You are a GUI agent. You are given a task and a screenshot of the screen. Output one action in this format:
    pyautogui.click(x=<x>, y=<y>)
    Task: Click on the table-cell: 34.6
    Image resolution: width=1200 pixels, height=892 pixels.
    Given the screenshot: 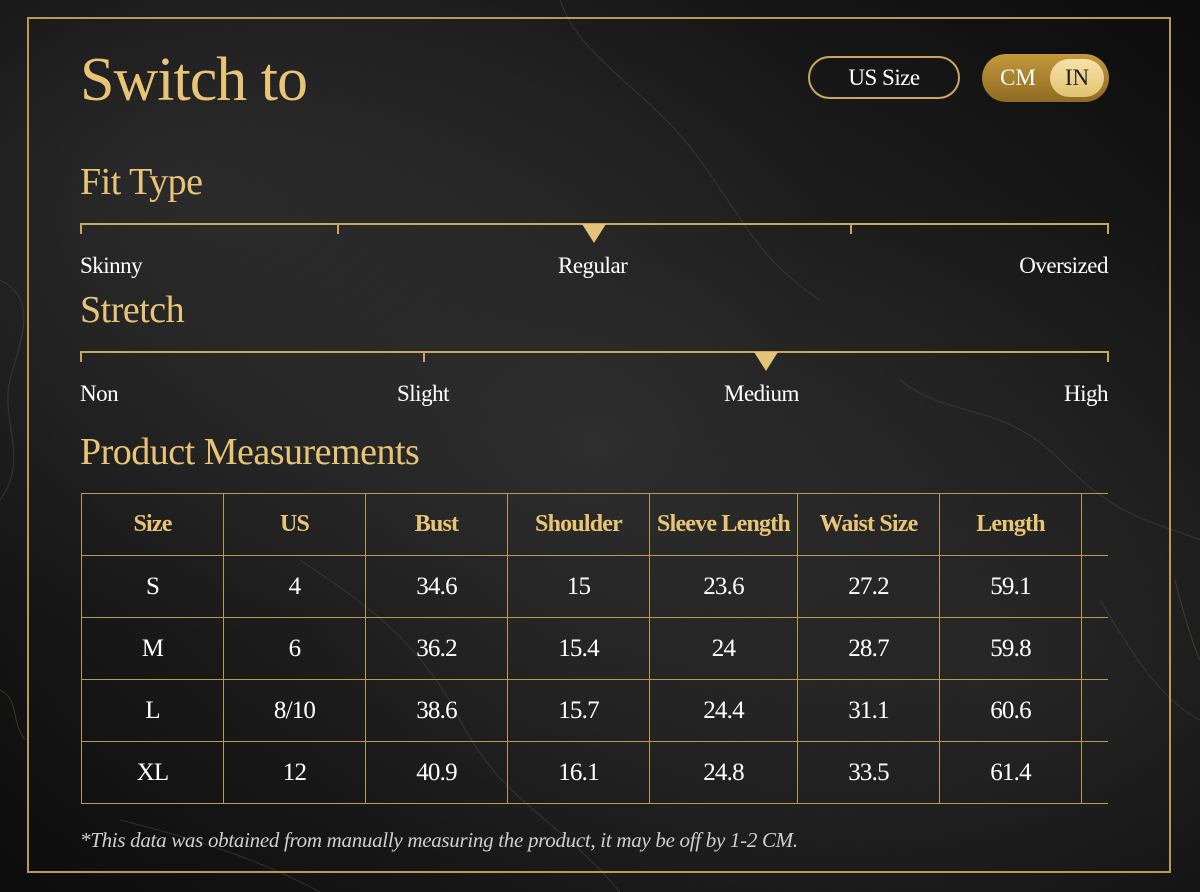 What is the action you would take?
    pyautogui.click(x=436, y=586)
    